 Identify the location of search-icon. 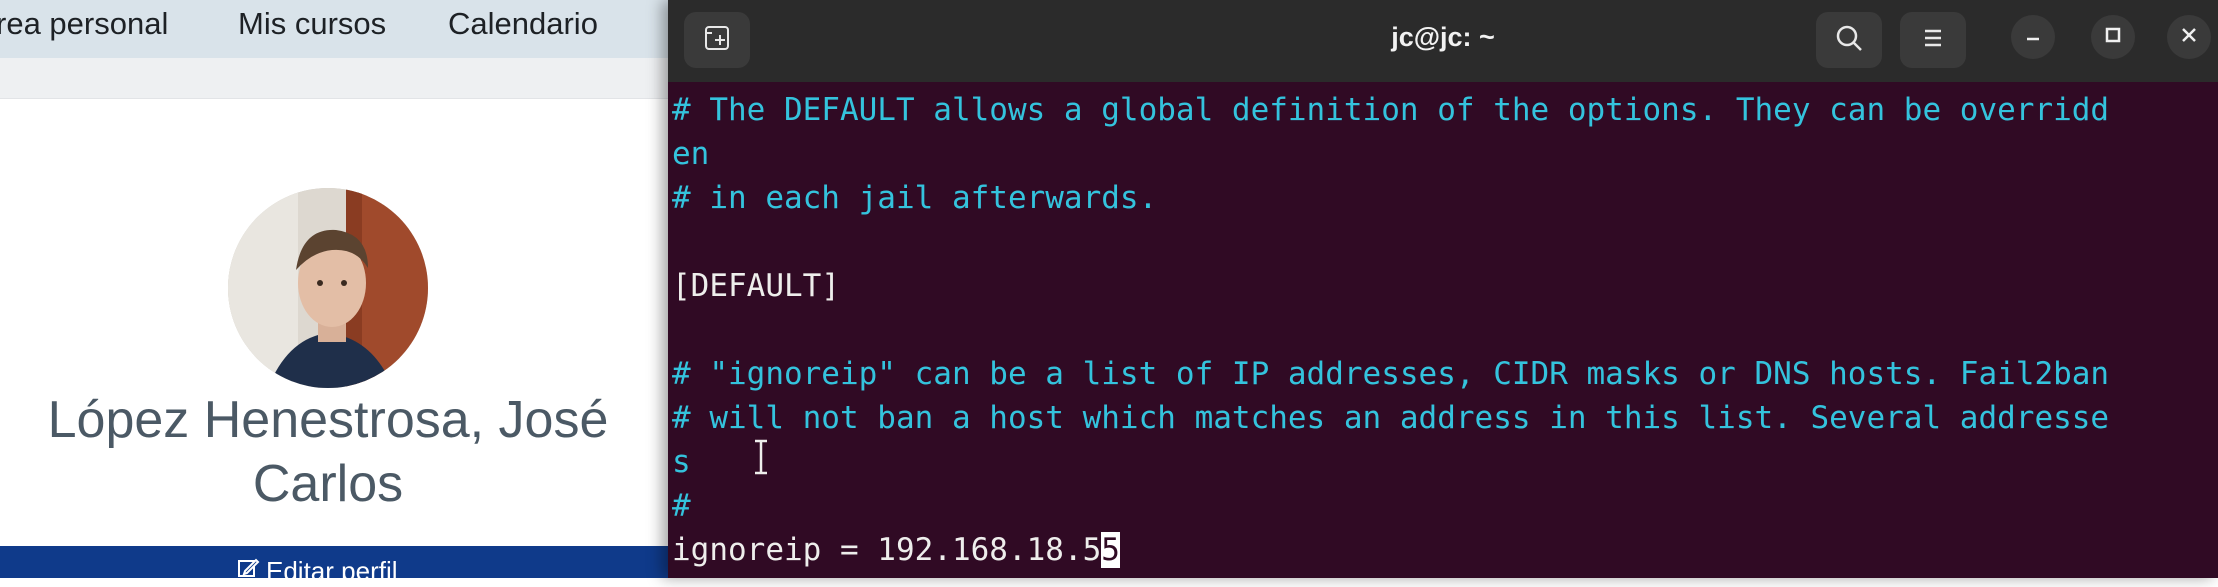
(1849, 40).